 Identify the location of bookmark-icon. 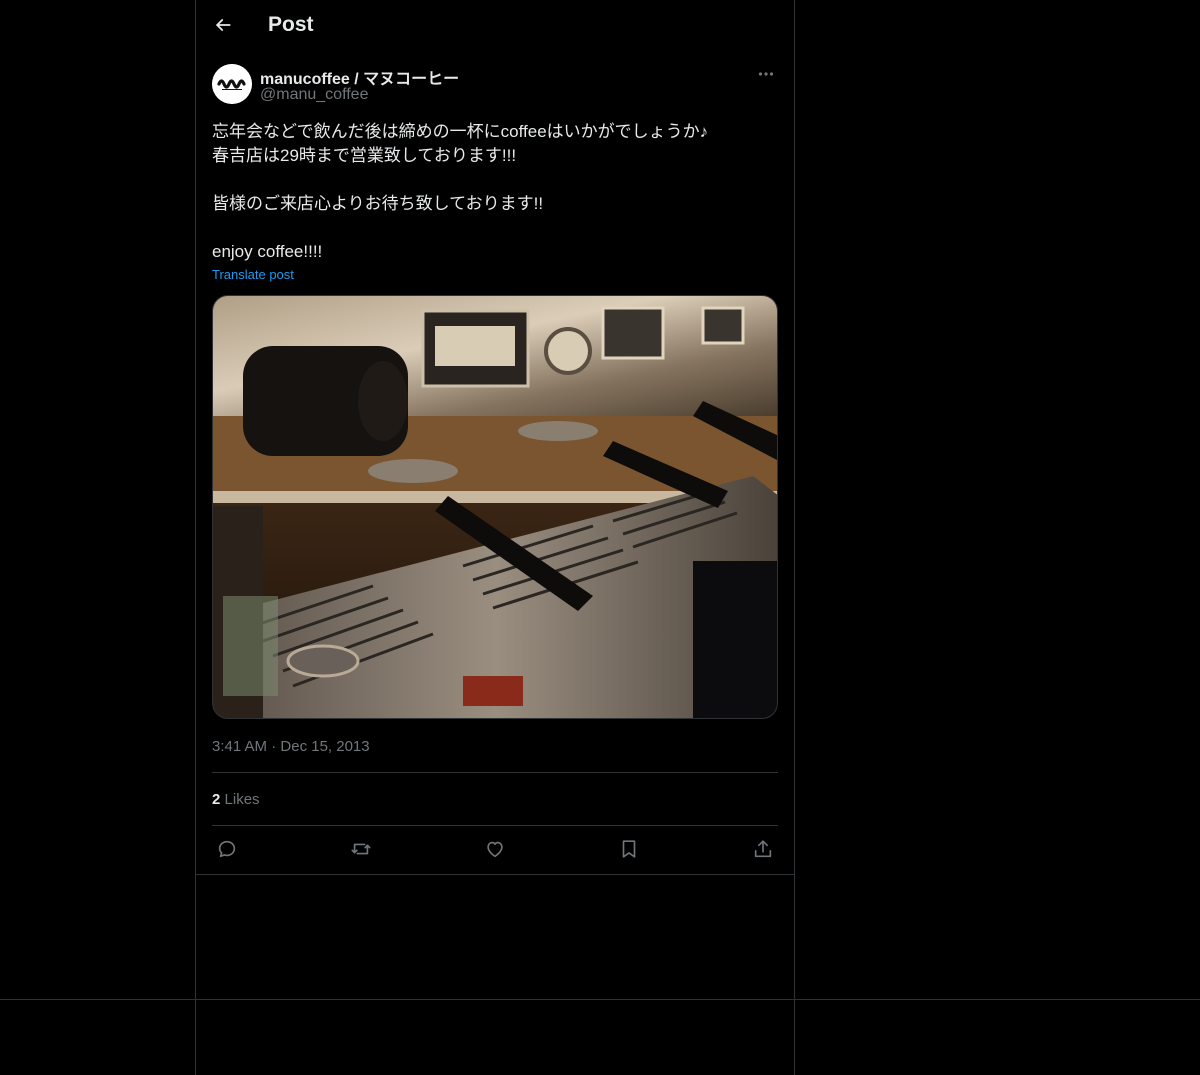
(629, 851).